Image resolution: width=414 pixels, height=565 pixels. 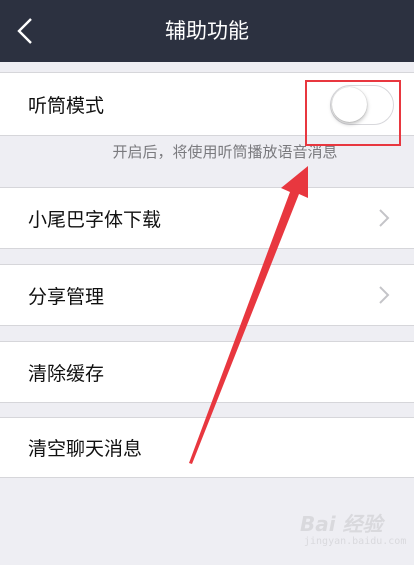 What do you see at coordinates (207, 372) in the screenshot?
I see `clear-cache-row: 清除缓存` at bounding box center [207, 372].